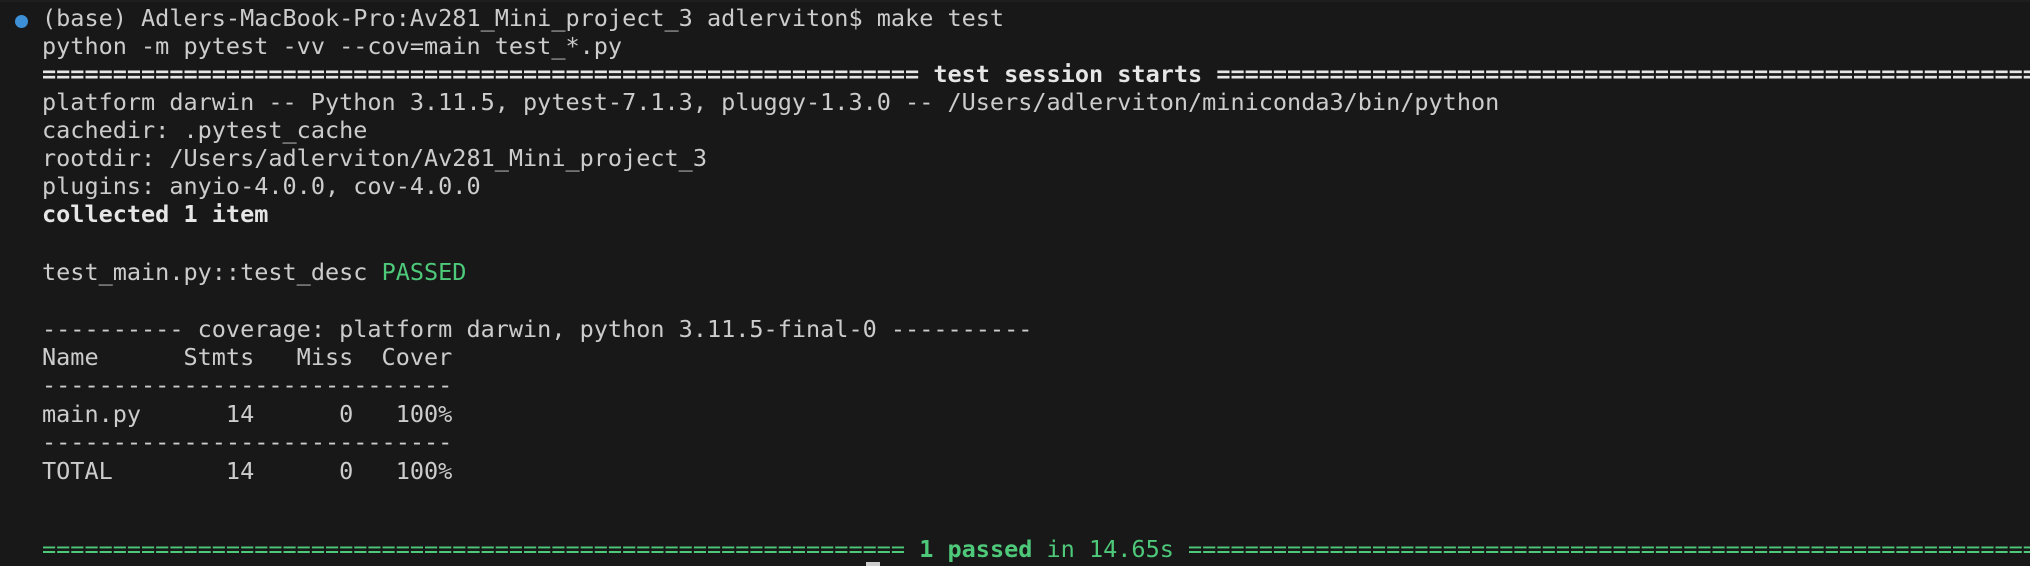 The height and width of the screenshot is (566, 2030). I want to click on test-result-line: test_main.py::test_desc PASSED, so click(254, 272).